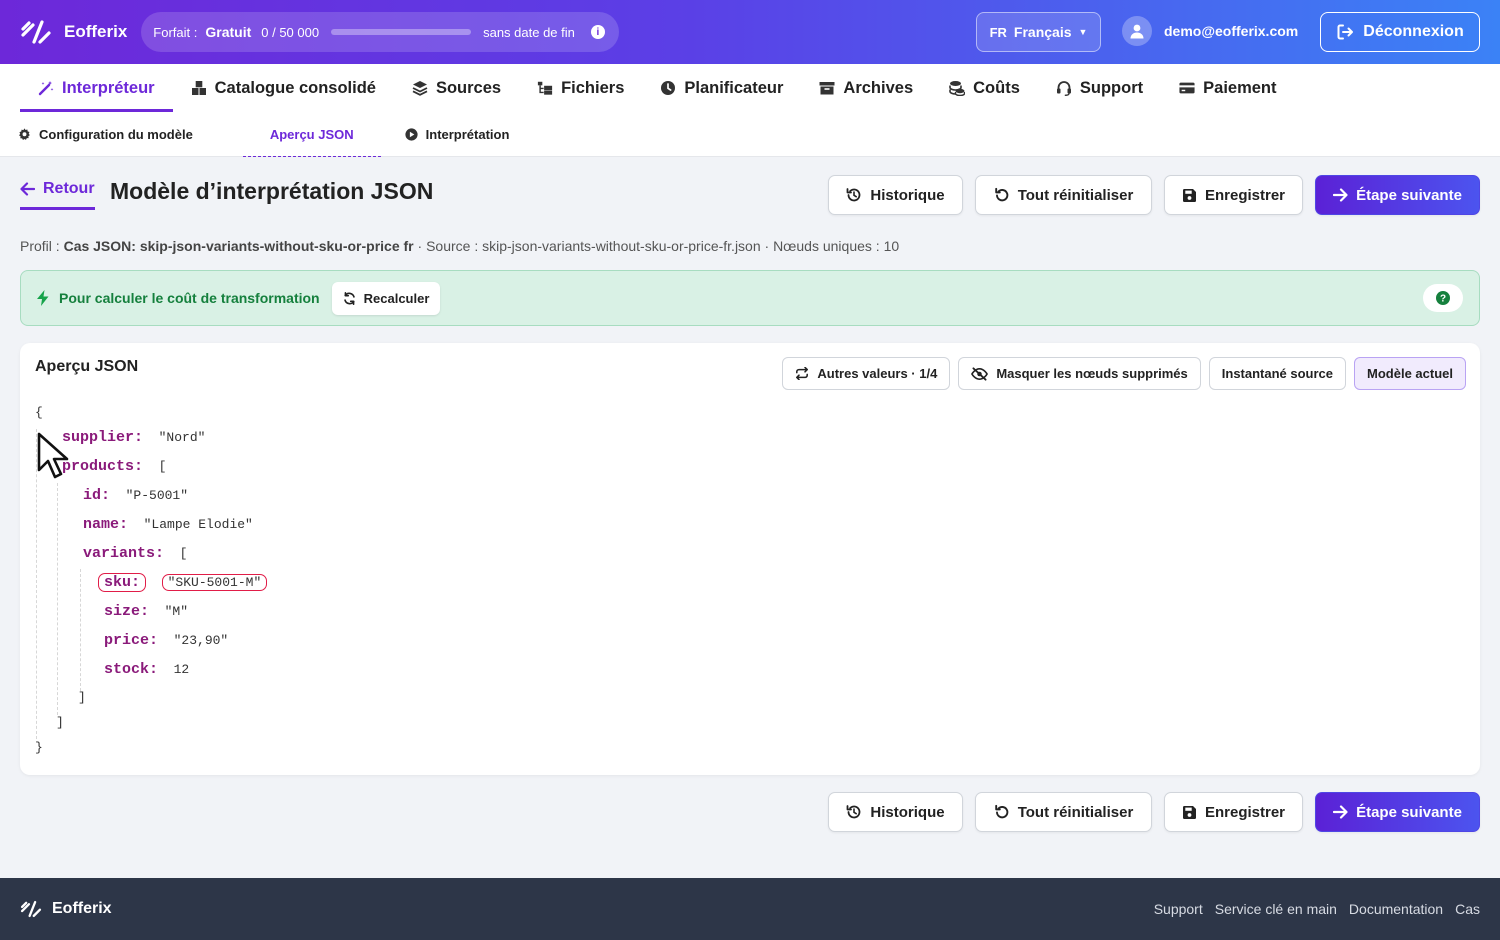 This screenshot has width=1500, height=940. Describe the element at coordinates (1467, 909) in the screenshot. I see `footer-link-cas: Cas` at that location.